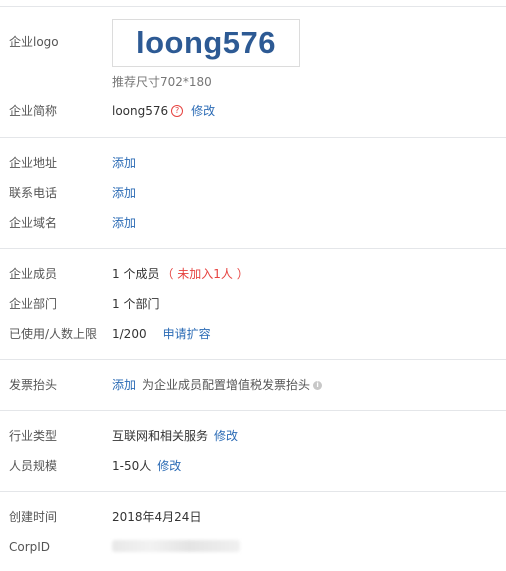  I want to click on short-name-value: loong576, so click(140, 111).